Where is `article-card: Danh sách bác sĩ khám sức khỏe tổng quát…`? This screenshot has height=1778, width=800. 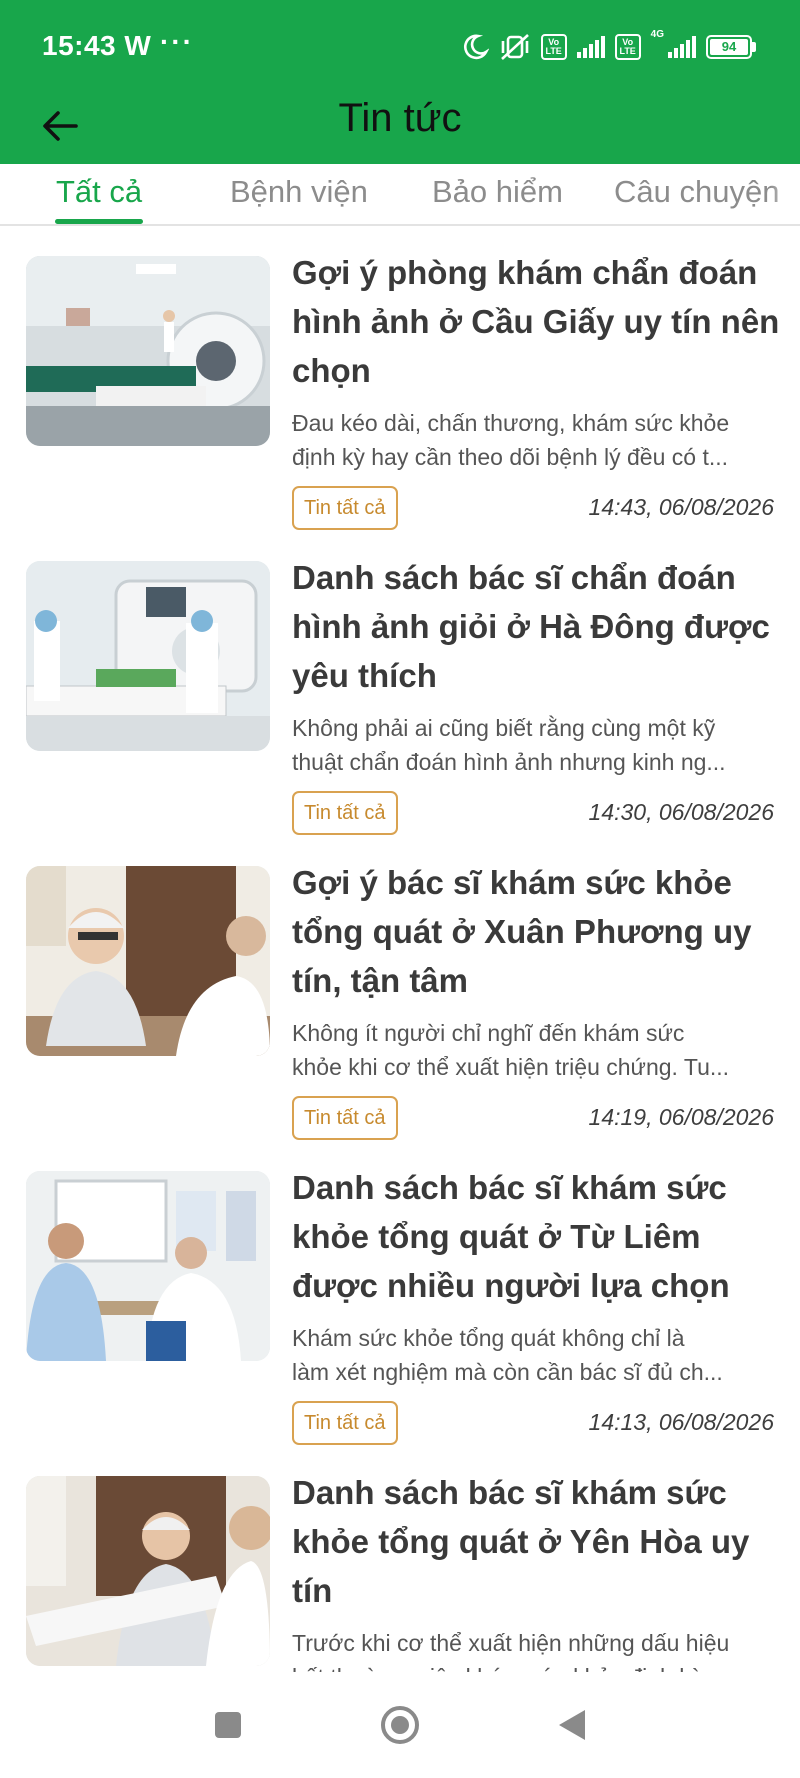
article-card: Danh sách bác sĩ khám sức khỏe tổng quát… is located at coordinates (400, 1560).